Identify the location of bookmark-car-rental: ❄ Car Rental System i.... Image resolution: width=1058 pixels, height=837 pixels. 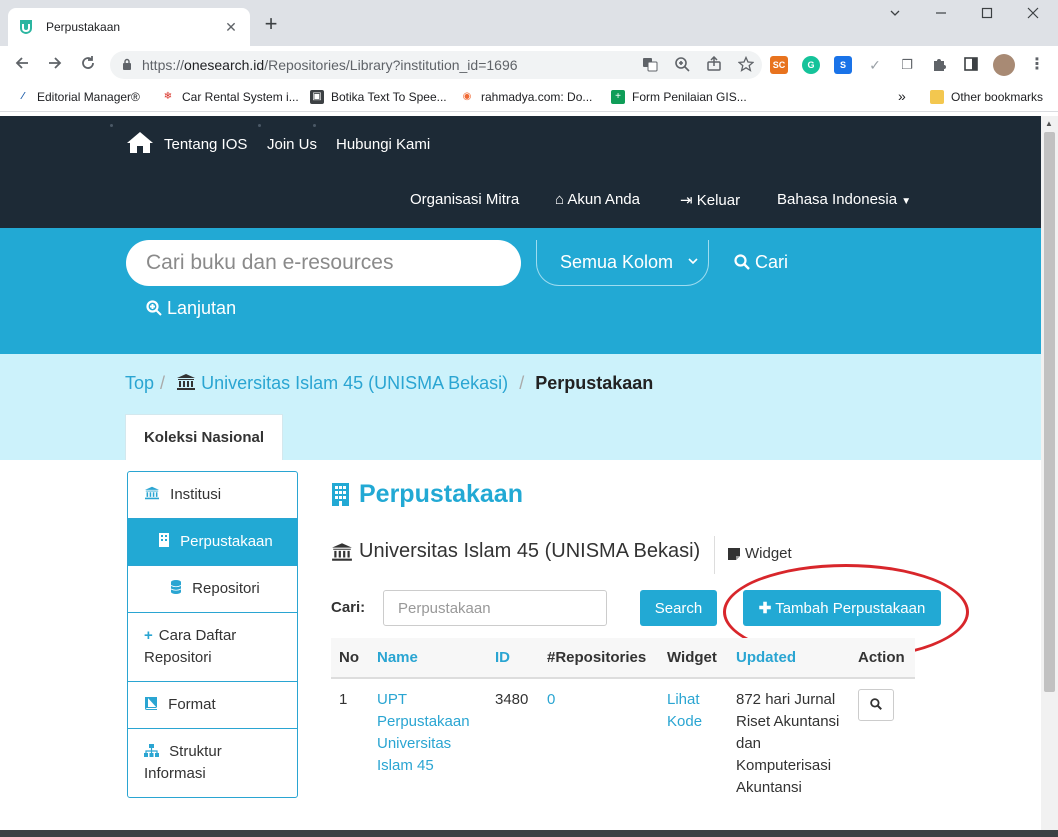
(230, 97).